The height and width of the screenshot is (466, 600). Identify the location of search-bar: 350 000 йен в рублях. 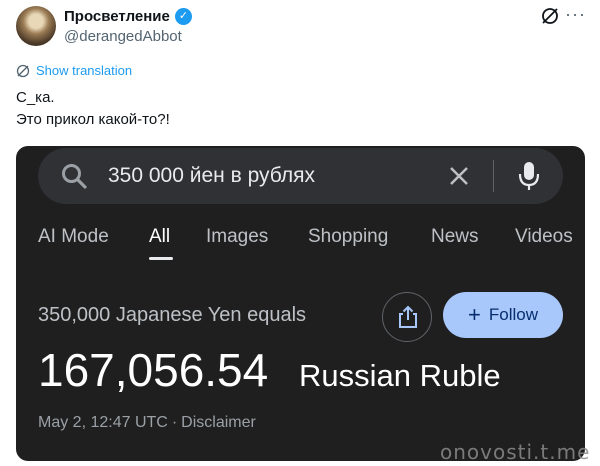
(300, 176).